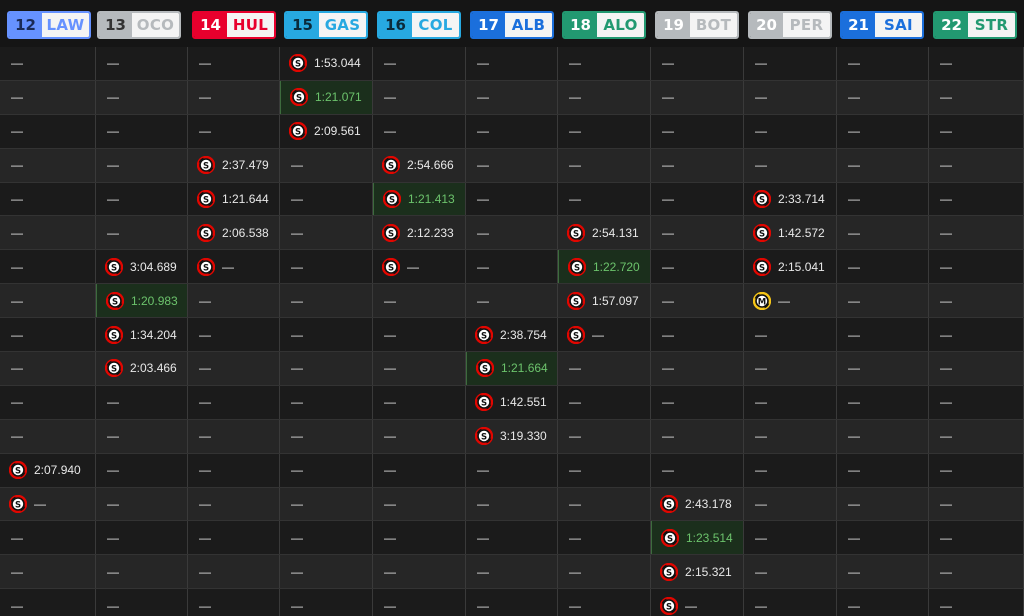 The image size is (1024, 616). Describe the element at coordinates (697, 504) in the screenshot. I see `stint-cell-bot: S 2:43.178` at that location.